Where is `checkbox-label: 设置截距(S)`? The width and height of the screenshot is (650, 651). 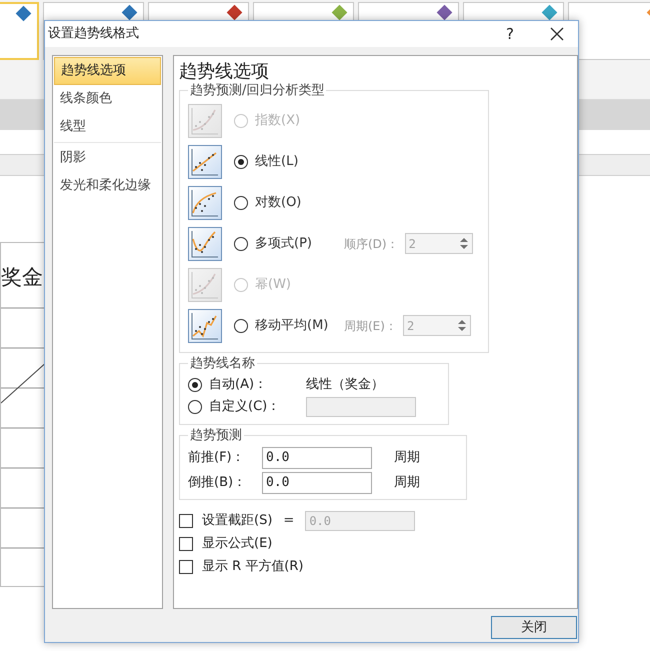
checkbox-label: 设置截距(S) is located at coordinates (237, 521).